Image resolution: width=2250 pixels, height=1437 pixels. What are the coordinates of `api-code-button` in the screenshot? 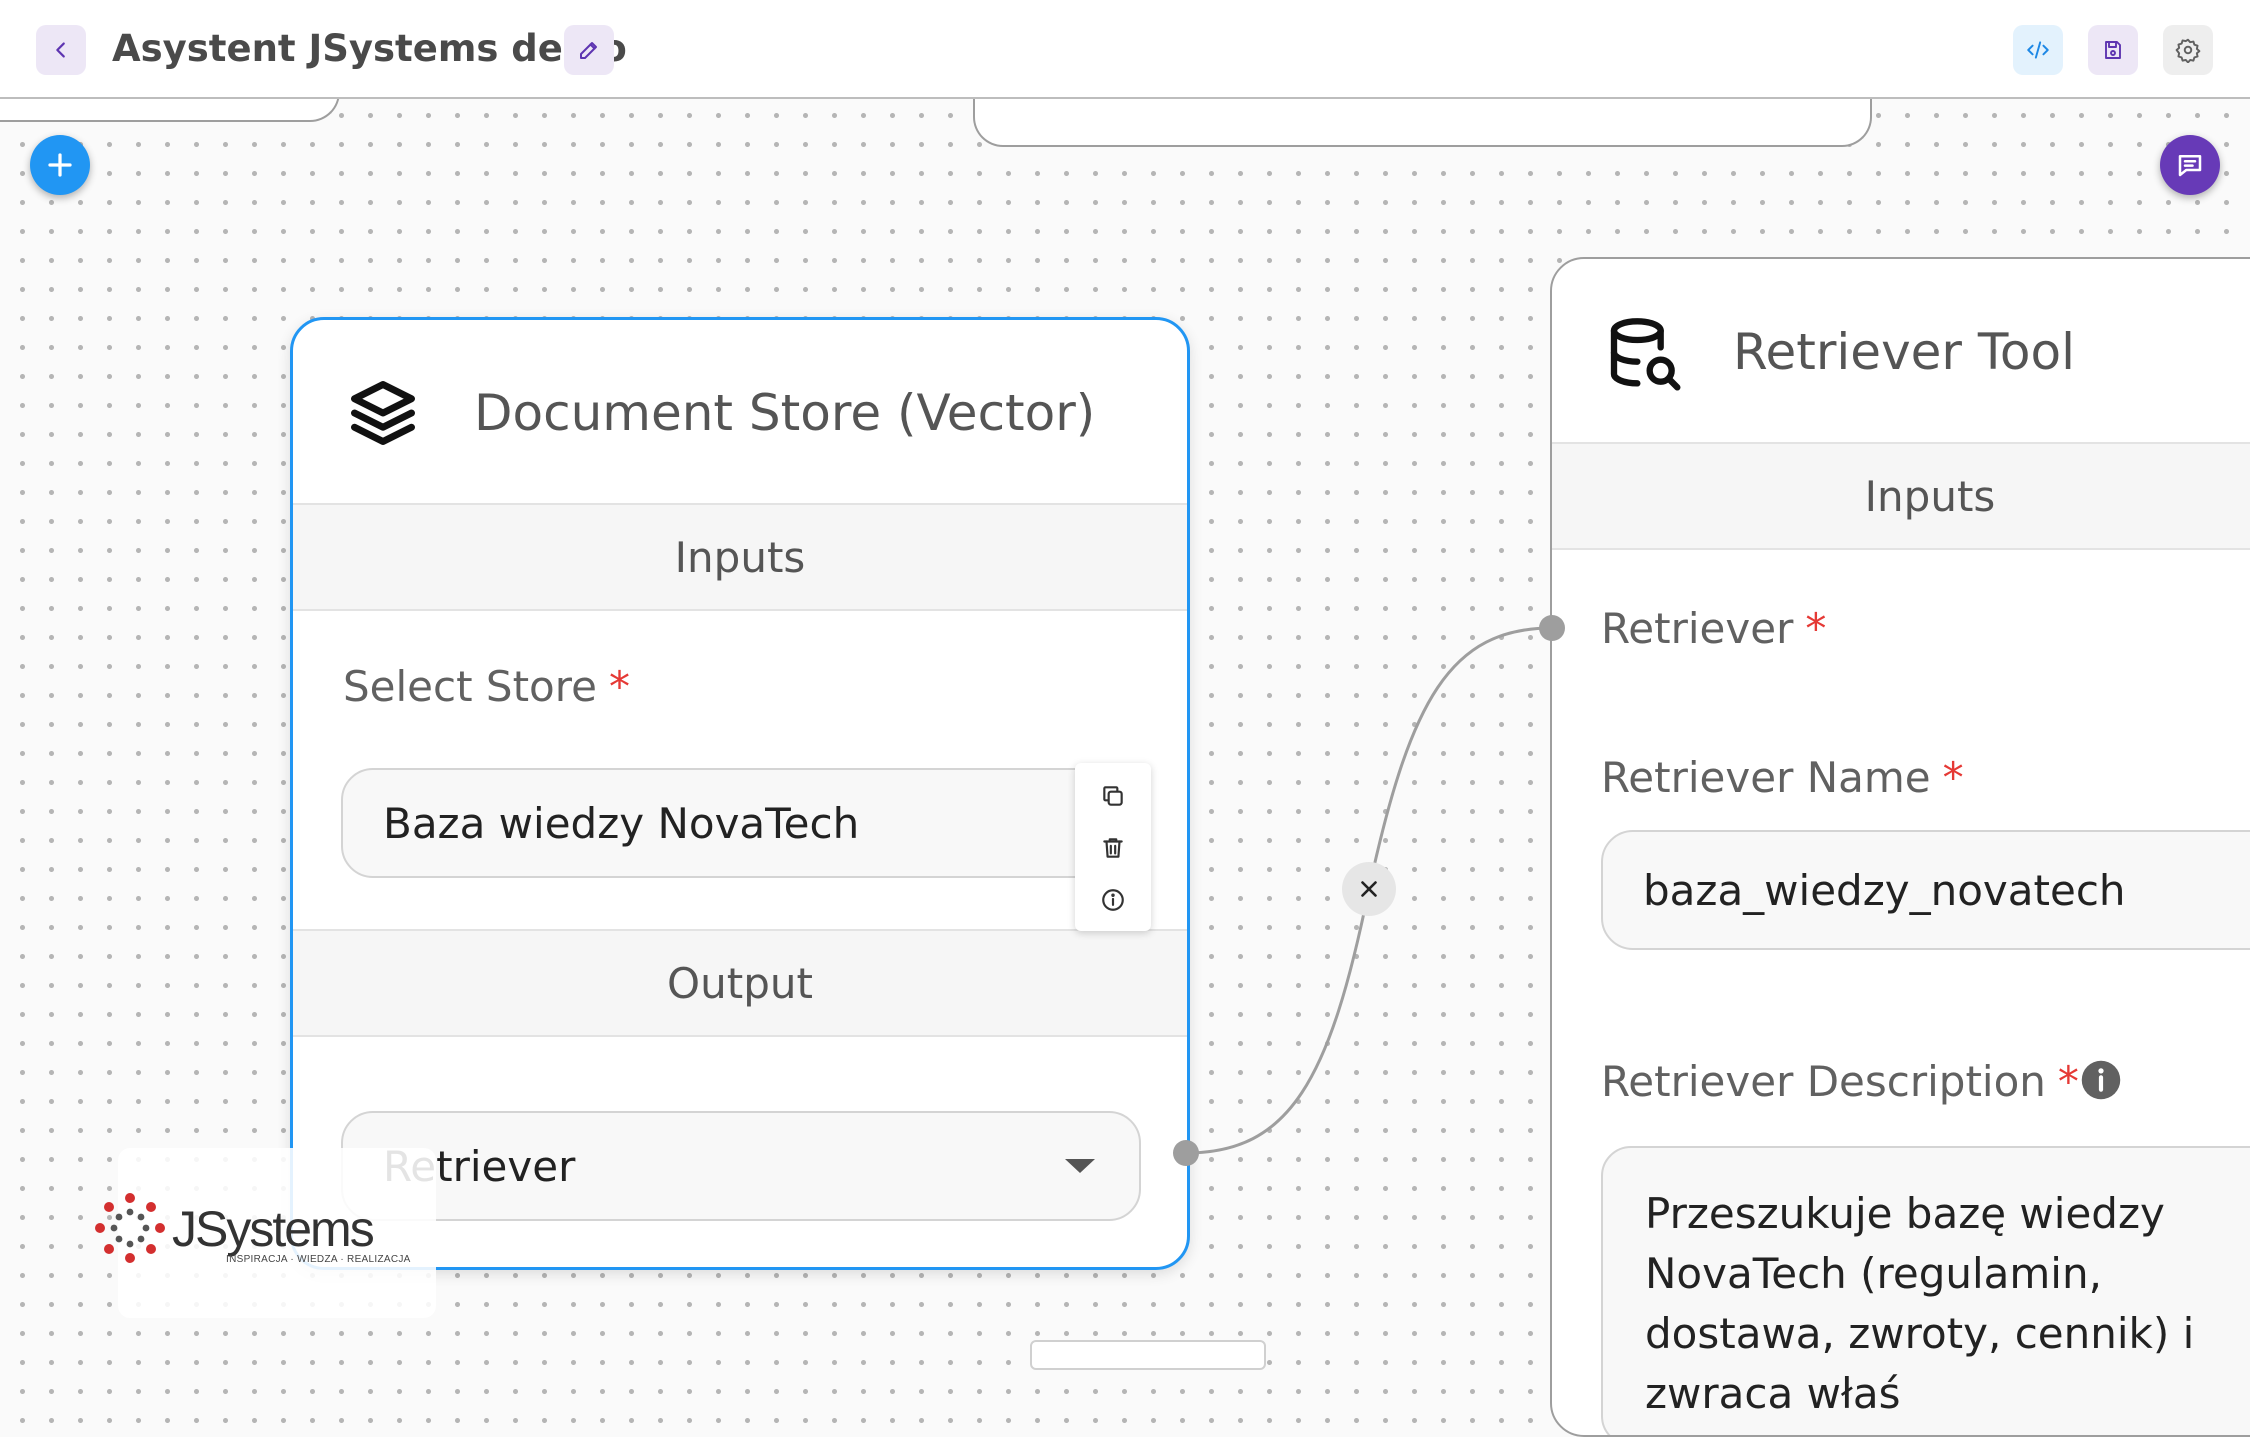 It's located at (2038, 50).